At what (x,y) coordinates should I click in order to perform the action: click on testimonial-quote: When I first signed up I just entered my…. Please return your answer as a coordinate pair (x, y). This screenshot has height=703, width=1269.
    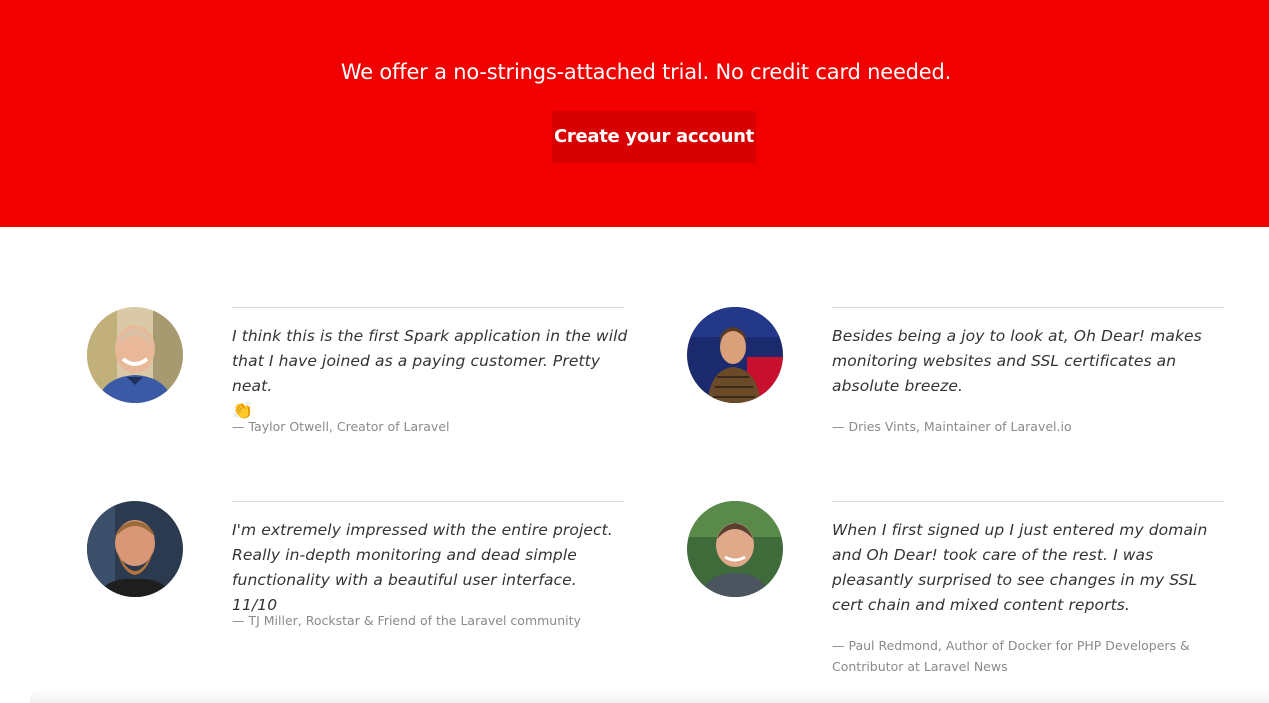
    Looking at the image, I should click on (1020, 567).